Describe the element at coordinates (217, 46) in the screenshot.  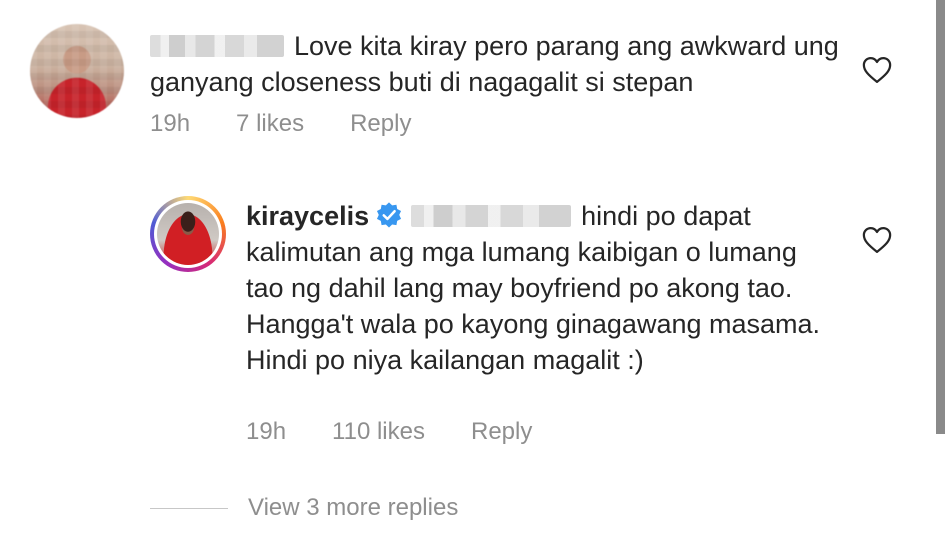
I see `commenter-username-blurred` at that location.